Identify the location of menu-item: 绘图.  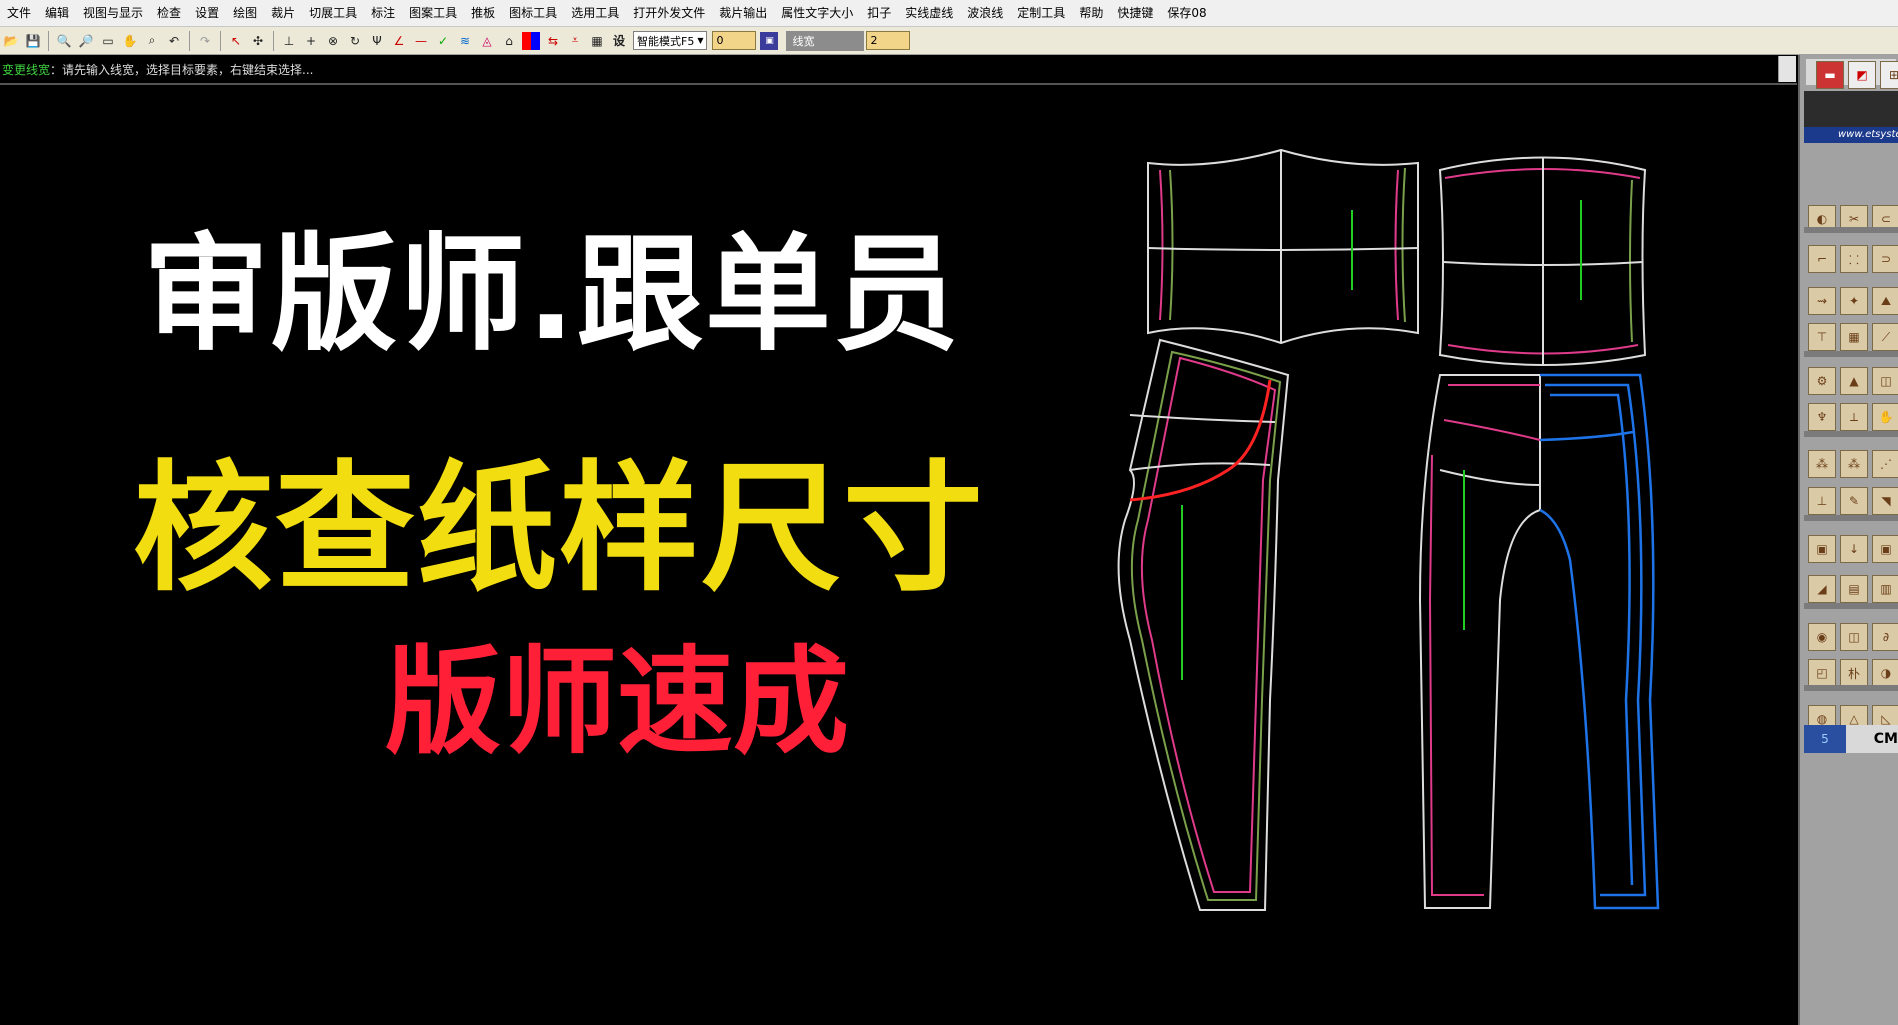
(245, 13).